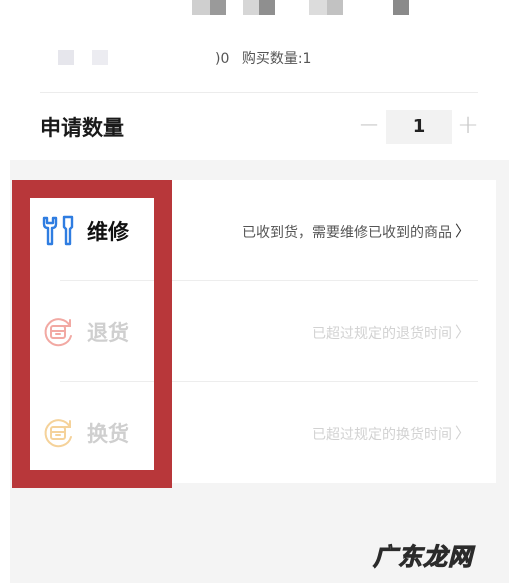 This screenshot has width=511, height=583. What do you see at coordinates (468, 125) in the screenshot?
I see `quantity-increase-button: +` at bounding box center [468, 125].